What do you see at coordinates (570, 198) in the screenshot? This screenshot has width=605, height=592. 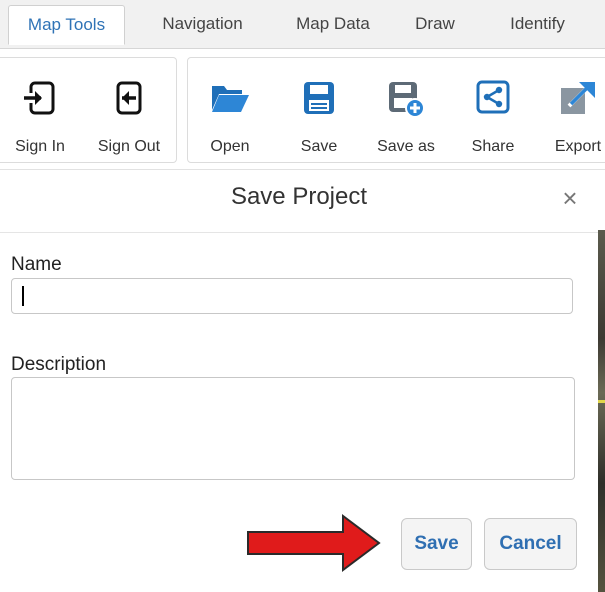 I see `close-icon: ×` at bounding box center [570, 198].